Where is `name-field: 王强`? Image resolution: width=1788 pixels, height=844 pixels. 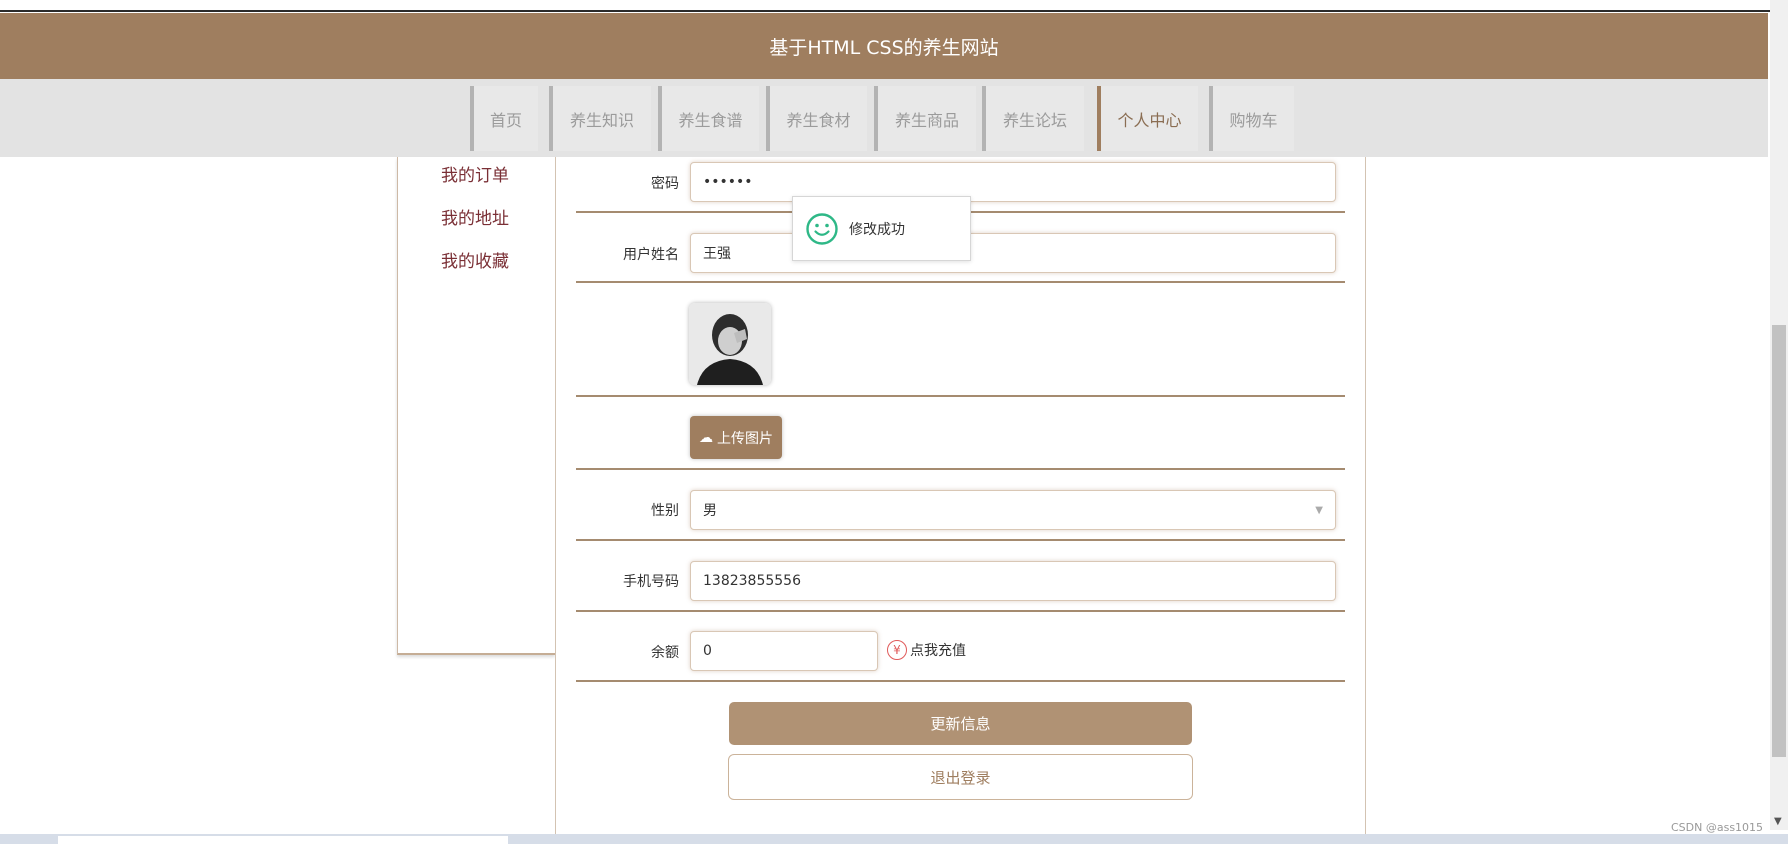 name-field: 王强 is located at coordinates (1013, 253).